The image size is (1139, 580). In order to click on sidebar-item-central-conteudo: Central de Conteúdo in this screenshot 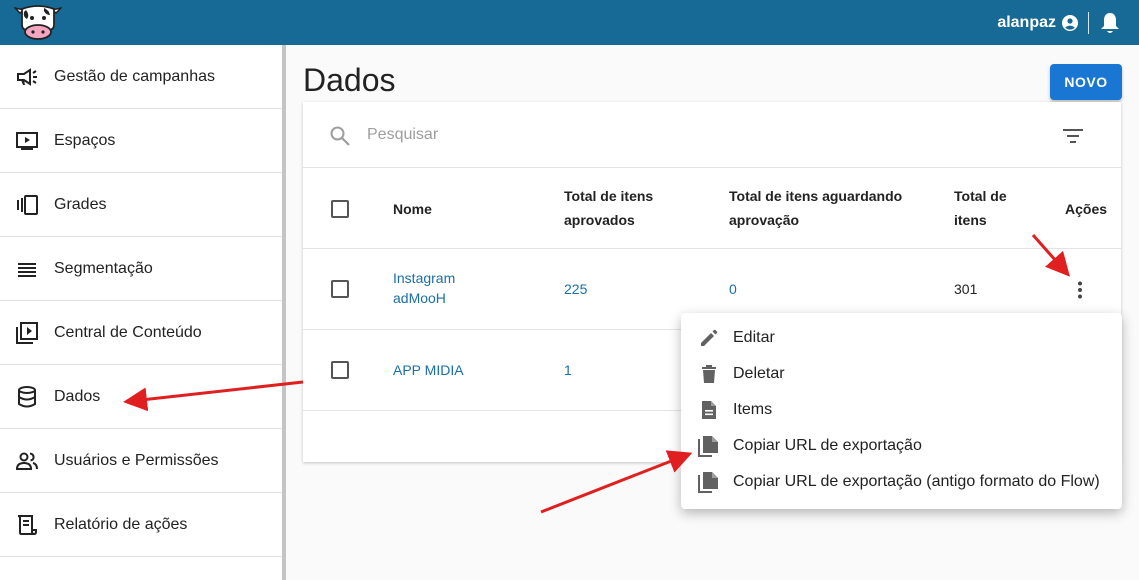, I will do `click(141, 333)`.